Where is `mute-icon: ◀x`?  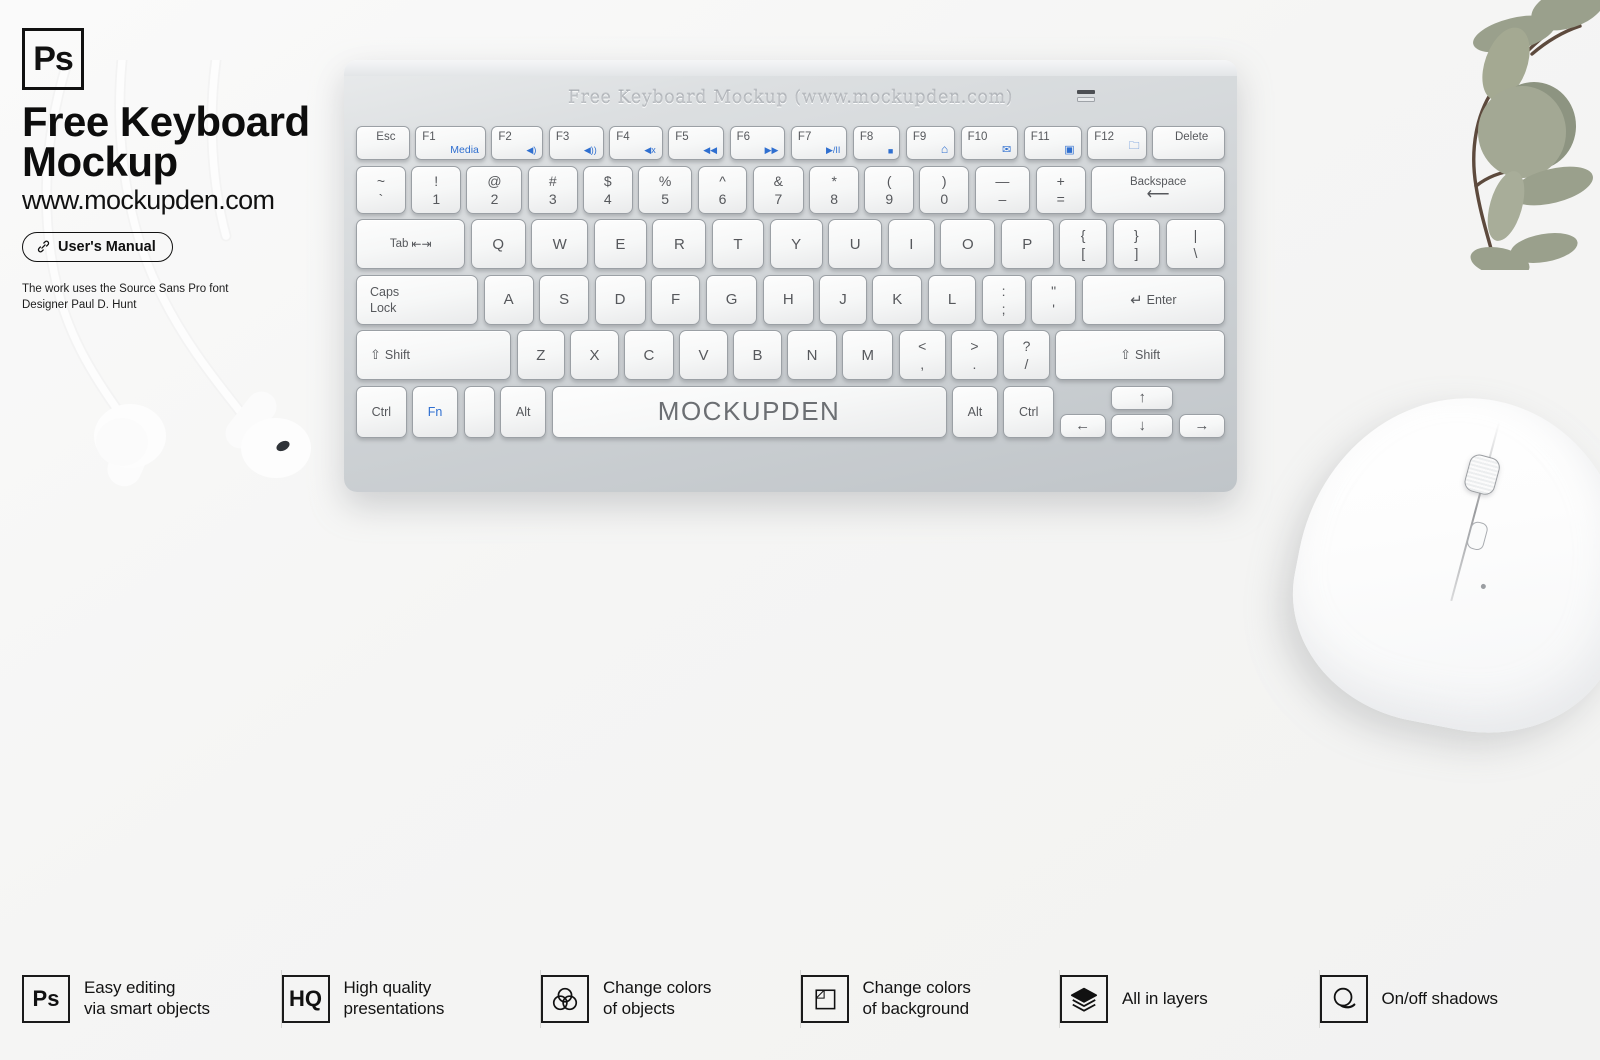
mute-icon: ◀x is located at coordinates (650, 150).